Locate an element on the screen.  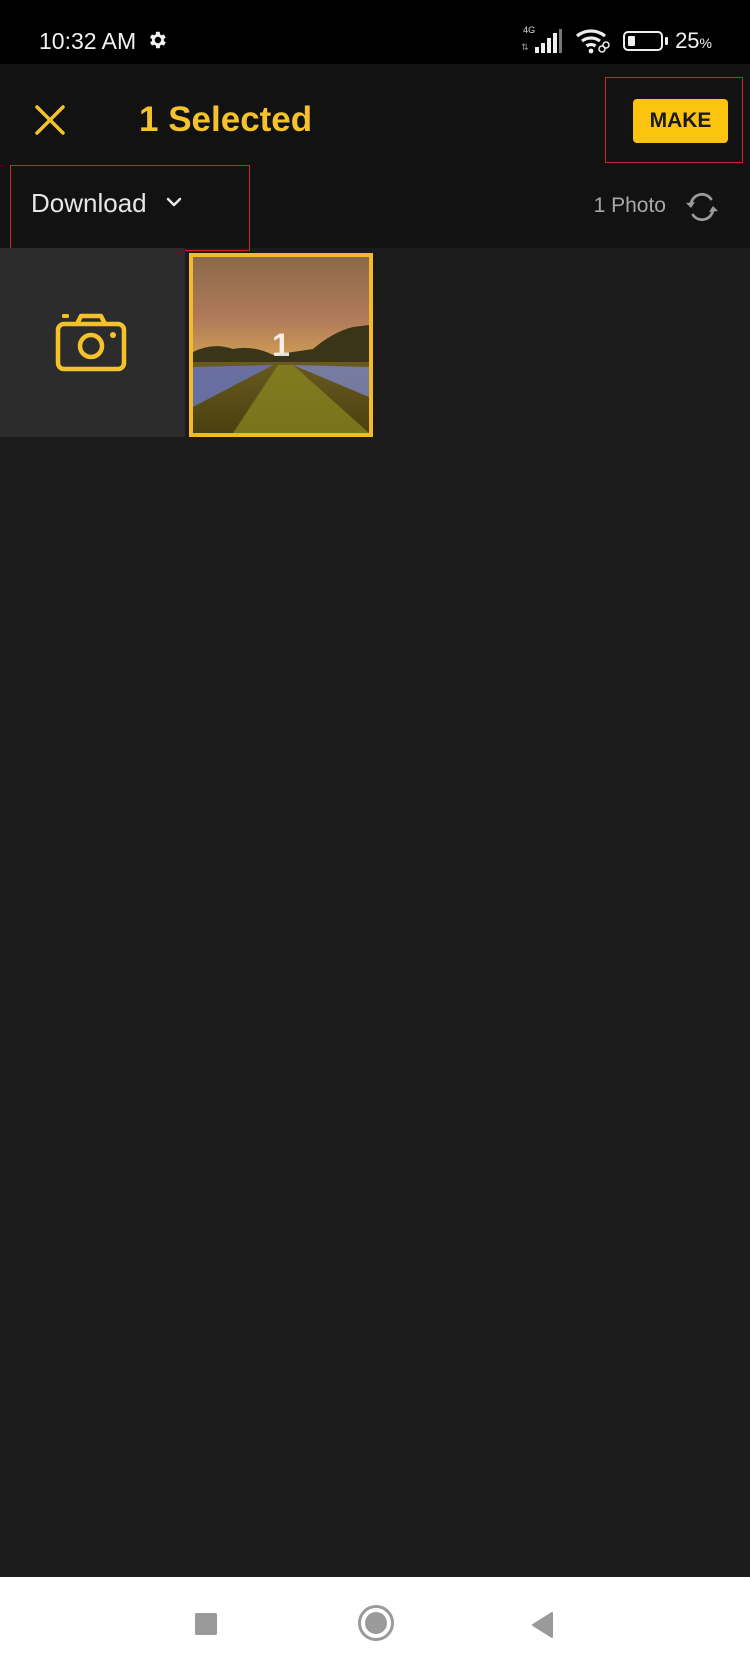
wifi-icon is located at coordinates (593, 41).